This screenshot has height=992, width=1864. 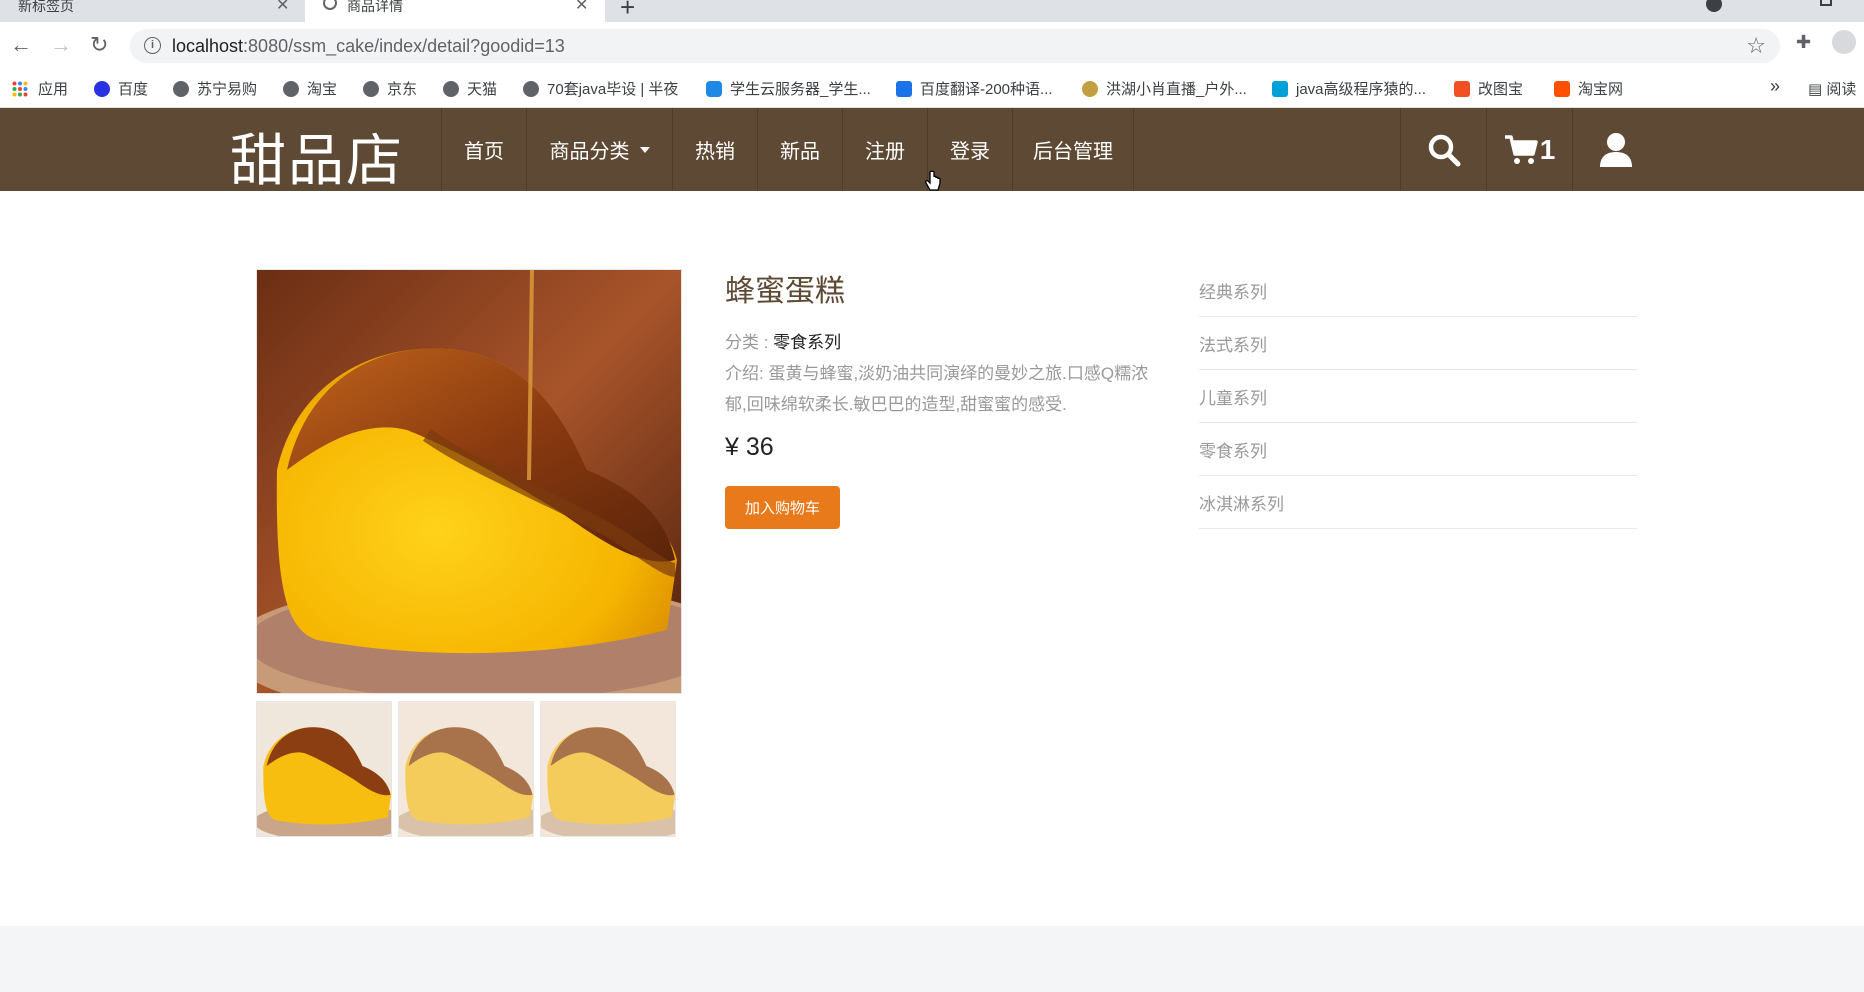 I want to click on nav-register: 注册, so click(x=884, y=149).